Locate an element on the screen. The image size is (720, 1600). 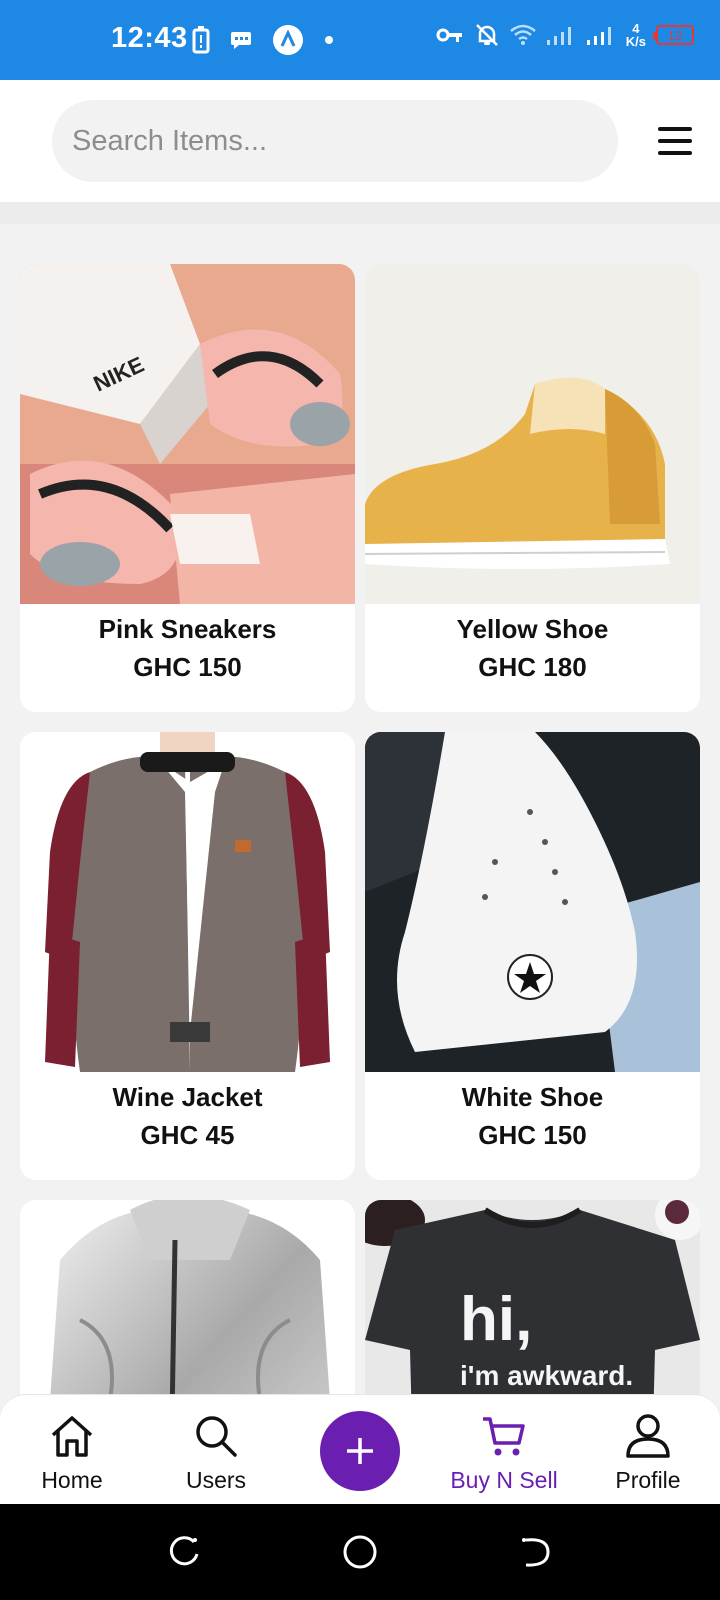
product-name: Wine Jacket is located at coordinates (187, 1097).